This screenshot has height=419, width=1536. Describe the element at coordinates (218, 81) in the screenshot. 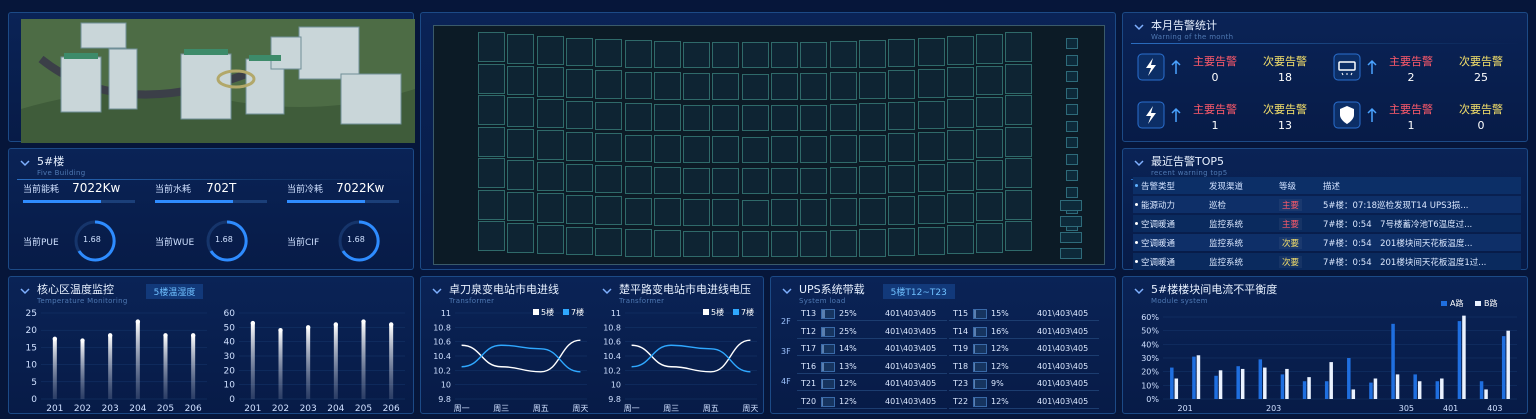

I see `campus-3d-image` at that location.